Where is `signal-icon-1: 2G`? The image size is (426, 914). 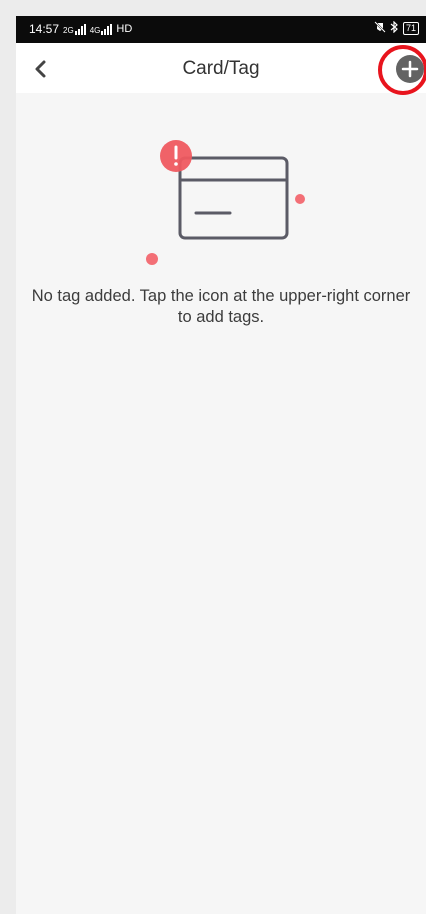
signal-icon-1: 2G is located at coordinates (74, 29).